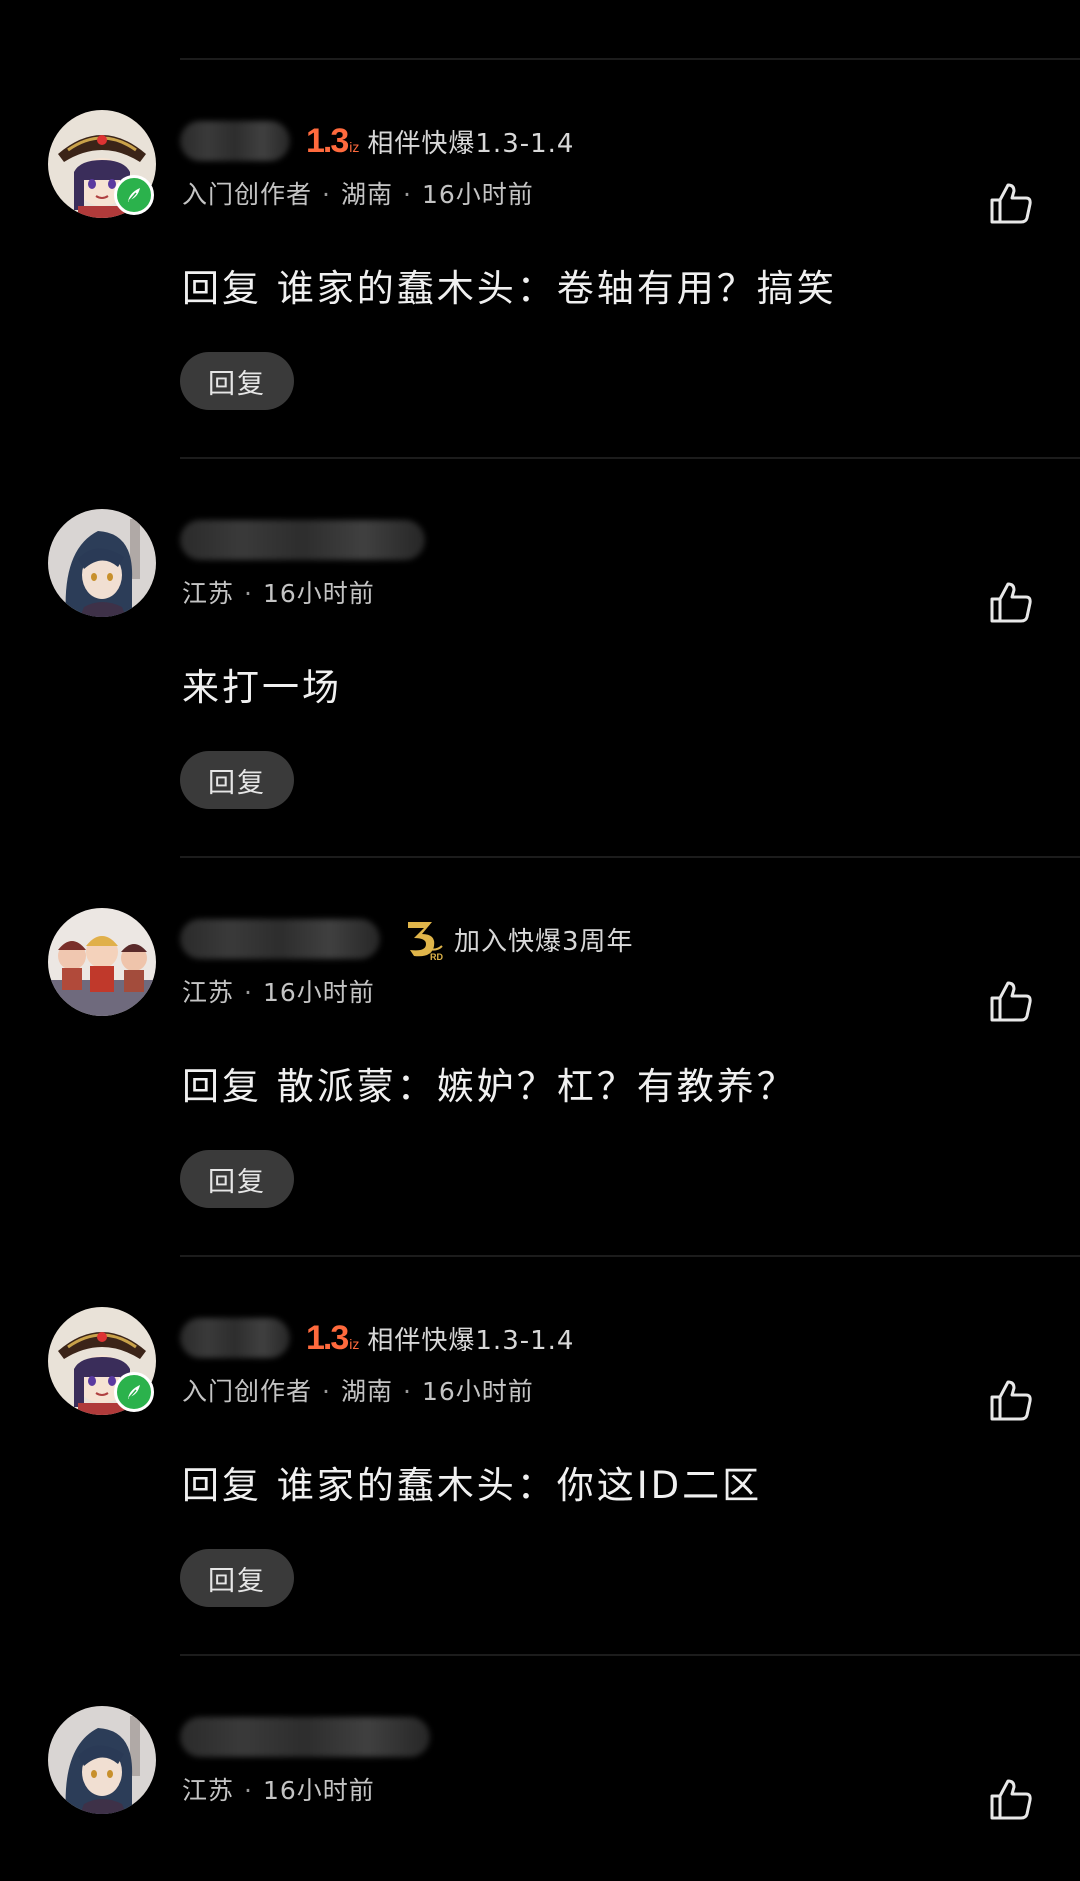 The image size is (1080, 1881). What do you see at coordinates (489, 1086) in the screenshot?
I see `comment-text: 回复 散派蒙：嫉妒？杠？有教养？` at bounding box center [489, 1086].